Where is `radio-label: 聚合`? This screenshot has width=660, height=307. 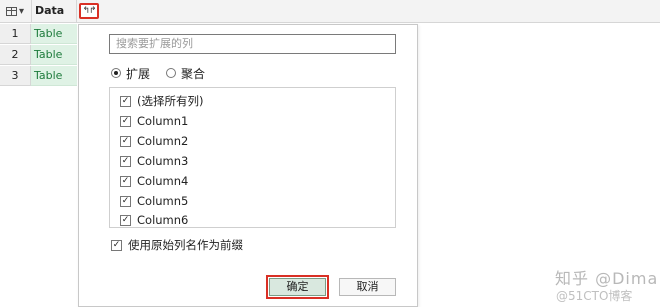 radio-label: 聚合 is located at coordinates (193, 73).